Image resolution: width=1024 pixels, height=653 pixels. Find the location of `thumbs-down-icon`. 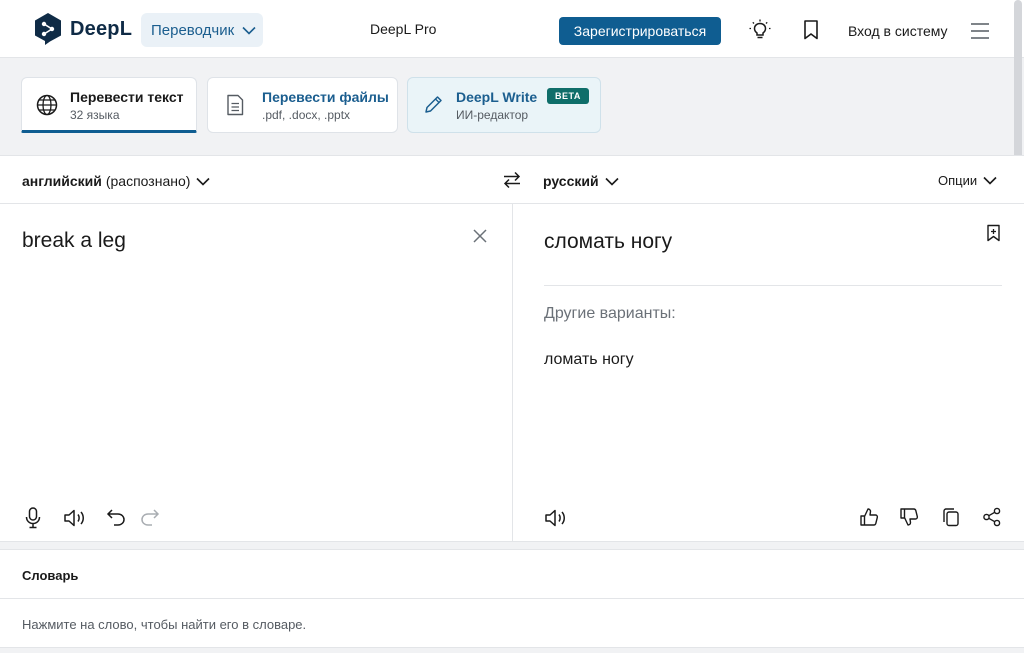

thumbs-down-icon is located at coordinates (909, 517).